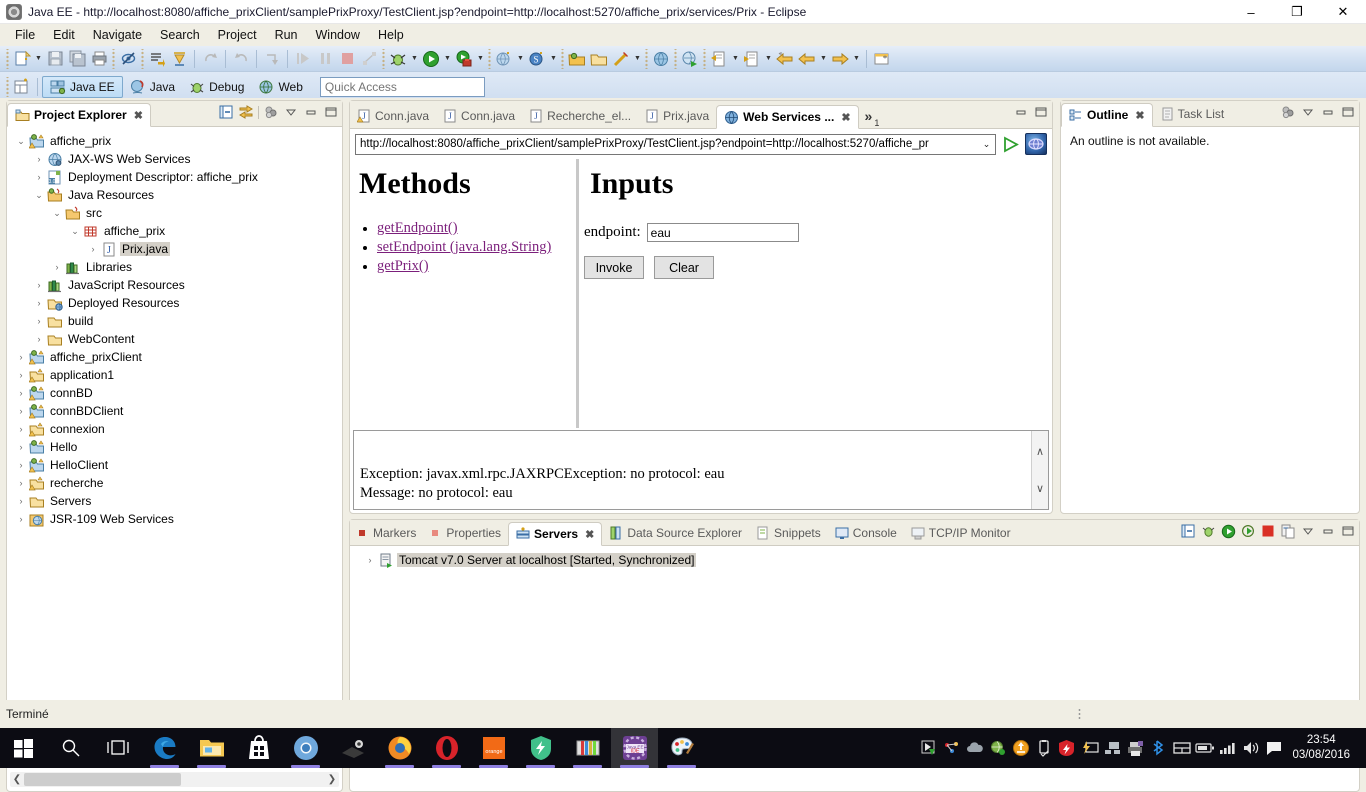 This screenshot has height=792, width=1366. What do you see at coordinates (393, 116) in the screenshot?
I see `tab-conn-java-1: J Conn.java` at bounding box center [393, 116].